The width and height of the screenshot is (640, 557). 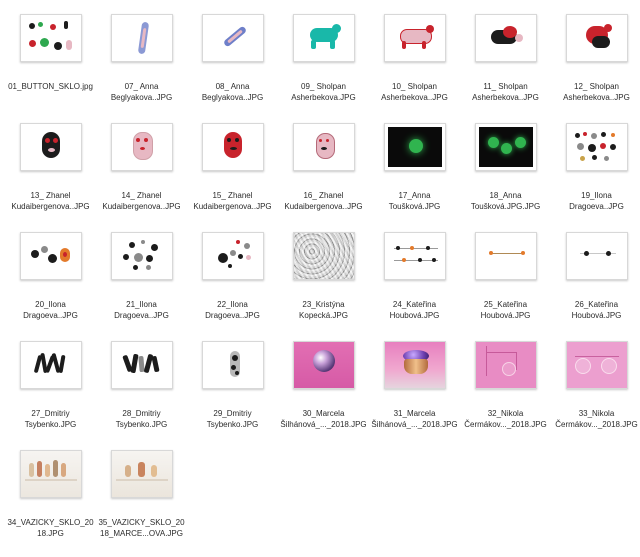 I want to click on file-item: 21_Ilona Dragoeva..JPG, so click(x=141, y=284).